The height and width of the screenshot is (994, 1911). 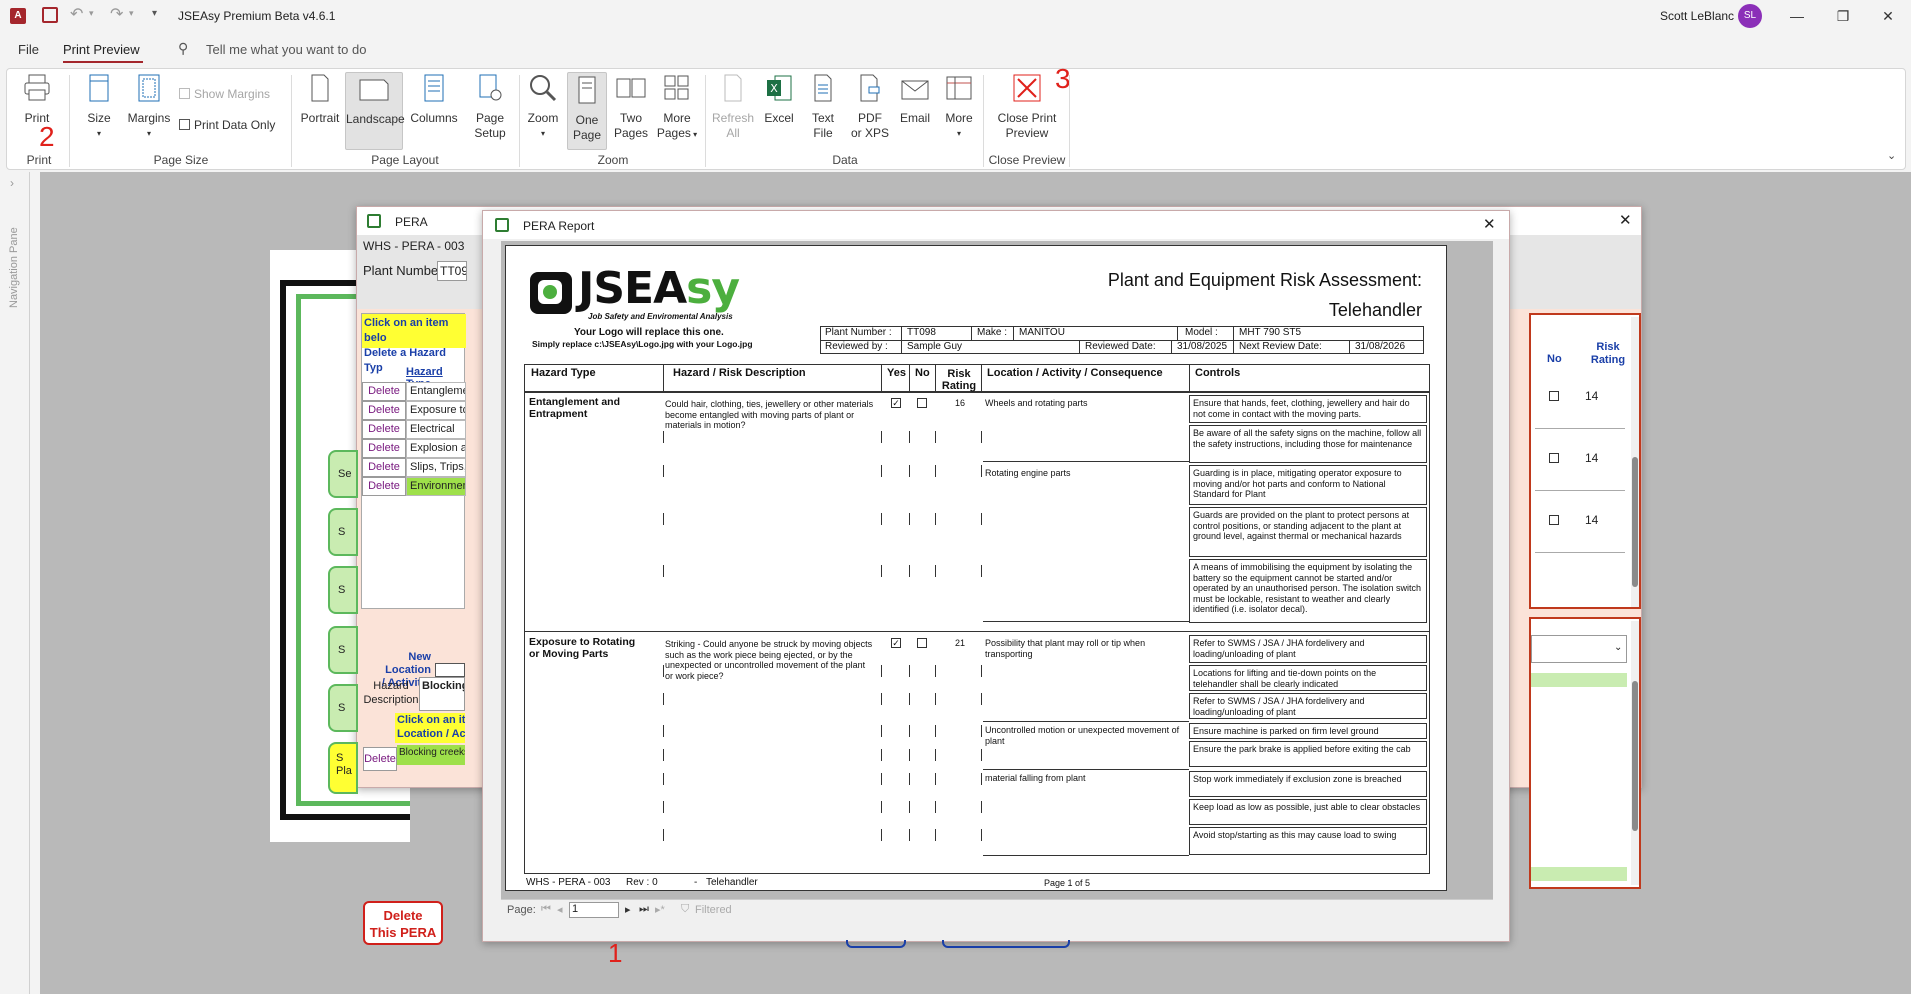 I want to click on user-name: Scott LeBlanc, so click(x=1697, y=16).